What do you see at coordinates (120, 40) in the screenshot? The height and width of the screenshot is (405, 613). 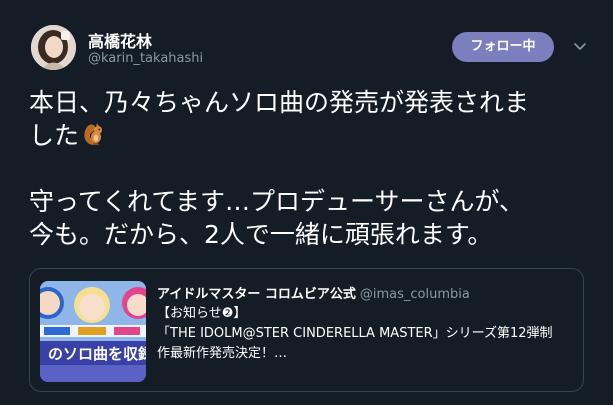 I see `display-name: 高橋花林` at bounding box center [120, 40].